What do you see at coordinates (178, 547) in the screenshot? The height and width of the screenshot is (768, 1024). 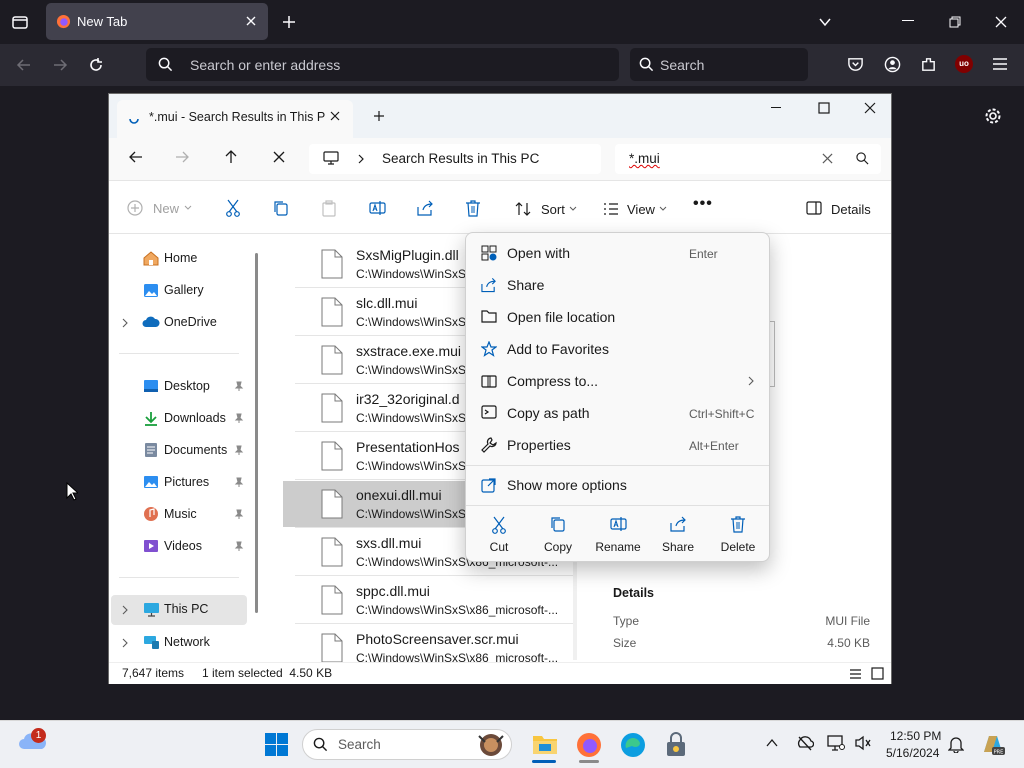 I see `sidebar-item-videos: Videos` at bounding box center [178, 547].